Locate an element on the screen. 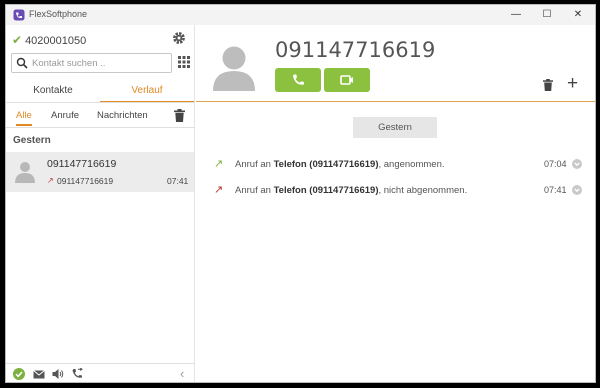 The height and width of the screenshot is (388, 600). audio-call-button is located at coordinates (298, 80).